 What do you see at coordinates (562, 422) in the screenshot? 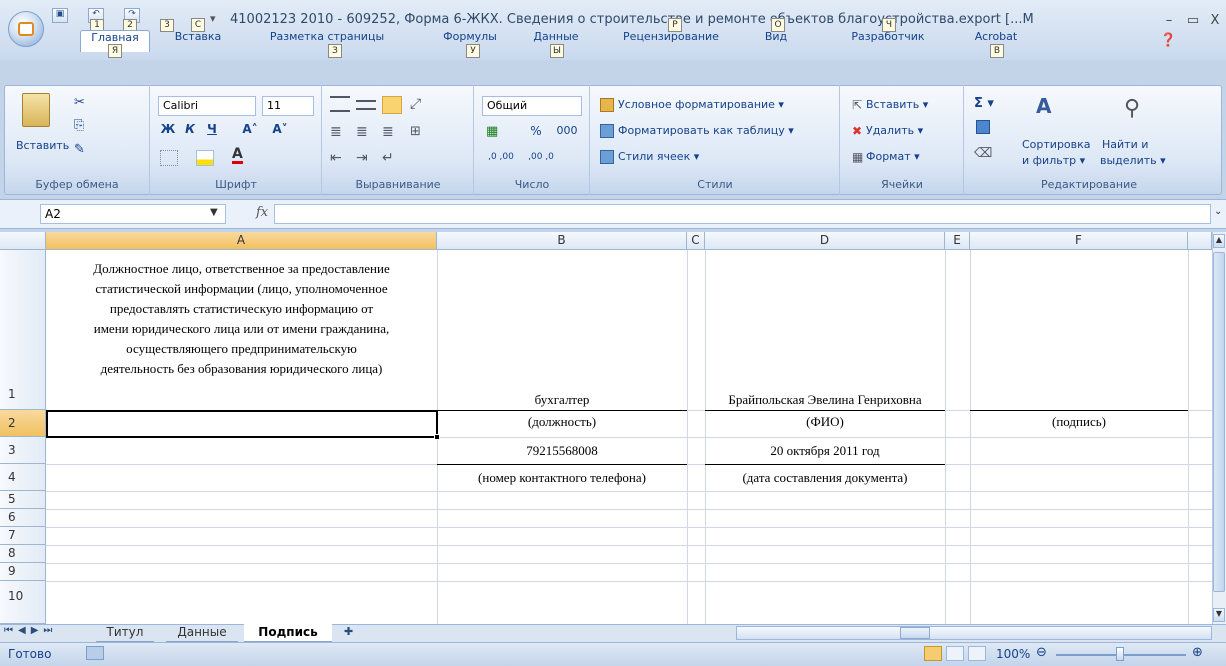
I see `cell-b2: (должность)` at bounding box center [562, 422].